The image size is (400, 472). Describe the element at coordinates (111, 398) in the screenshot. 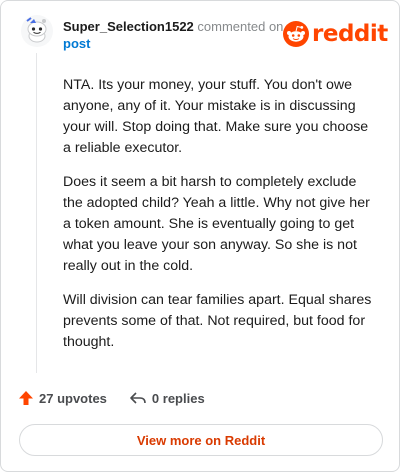

I see `comment-footer: 27 upvotes 0 replies` at that location.